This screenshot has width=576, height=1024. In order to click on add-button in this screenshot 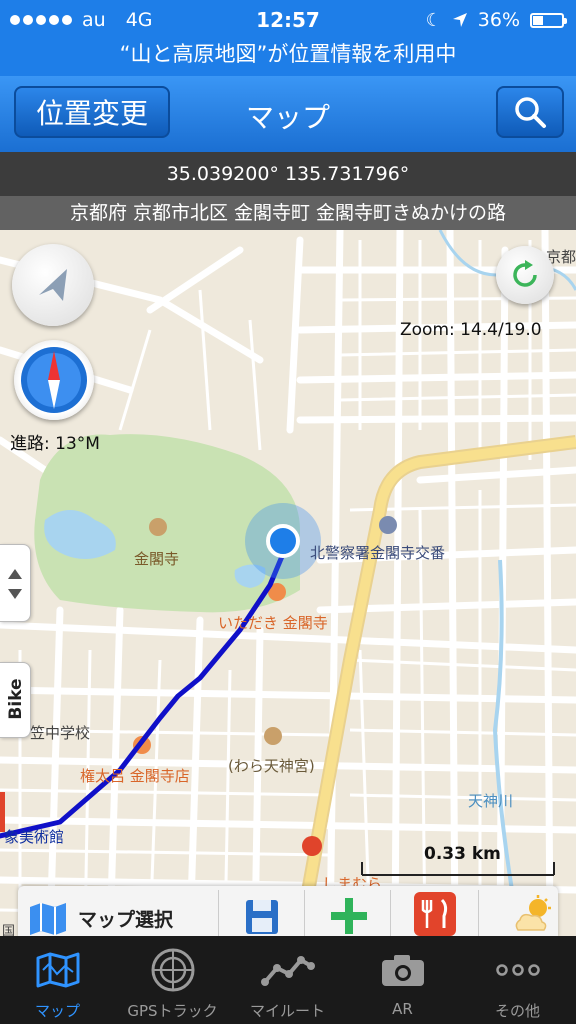, I will do `click(349, 917)`.